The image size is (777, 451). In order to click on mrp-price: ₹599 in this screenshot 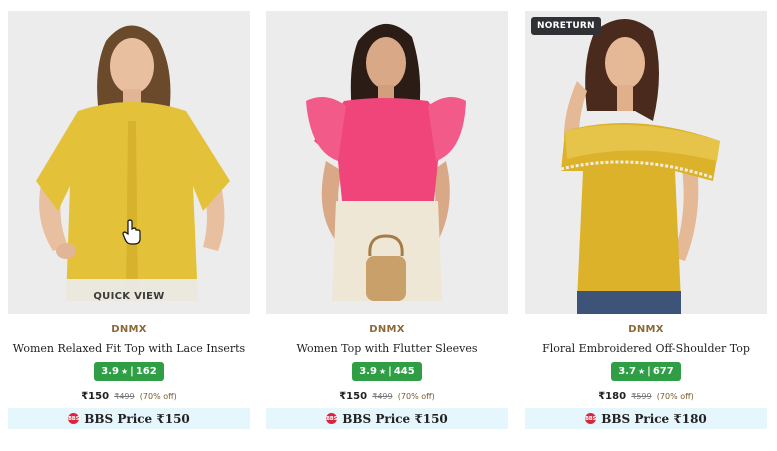, I will do `click(641, 396)`.